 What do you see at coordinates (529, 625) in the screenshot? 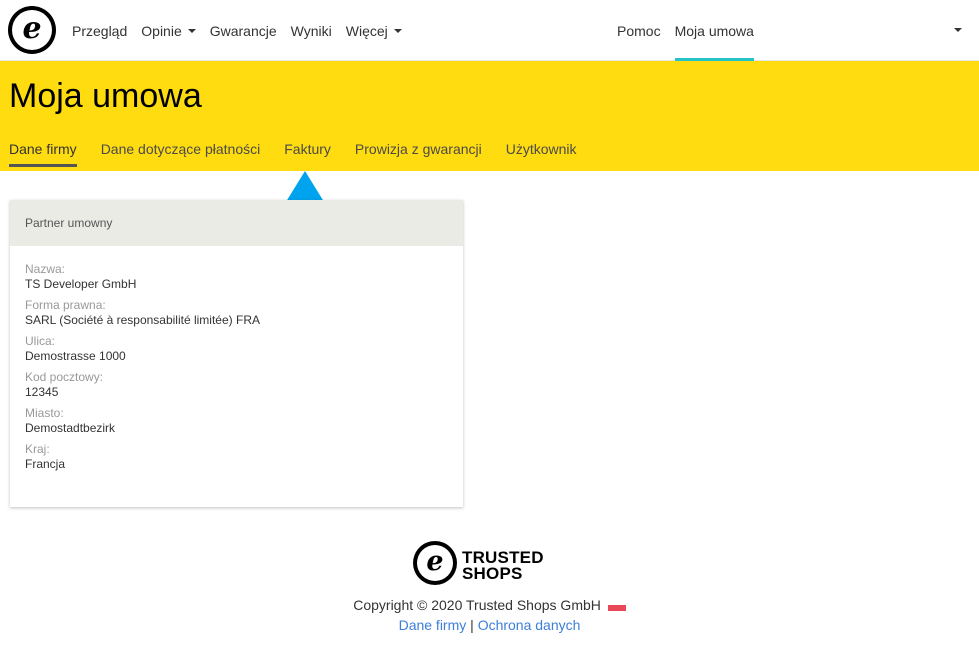
I see `footer-link-privacy: Ochrona danych` at bounding box center [529, 625].